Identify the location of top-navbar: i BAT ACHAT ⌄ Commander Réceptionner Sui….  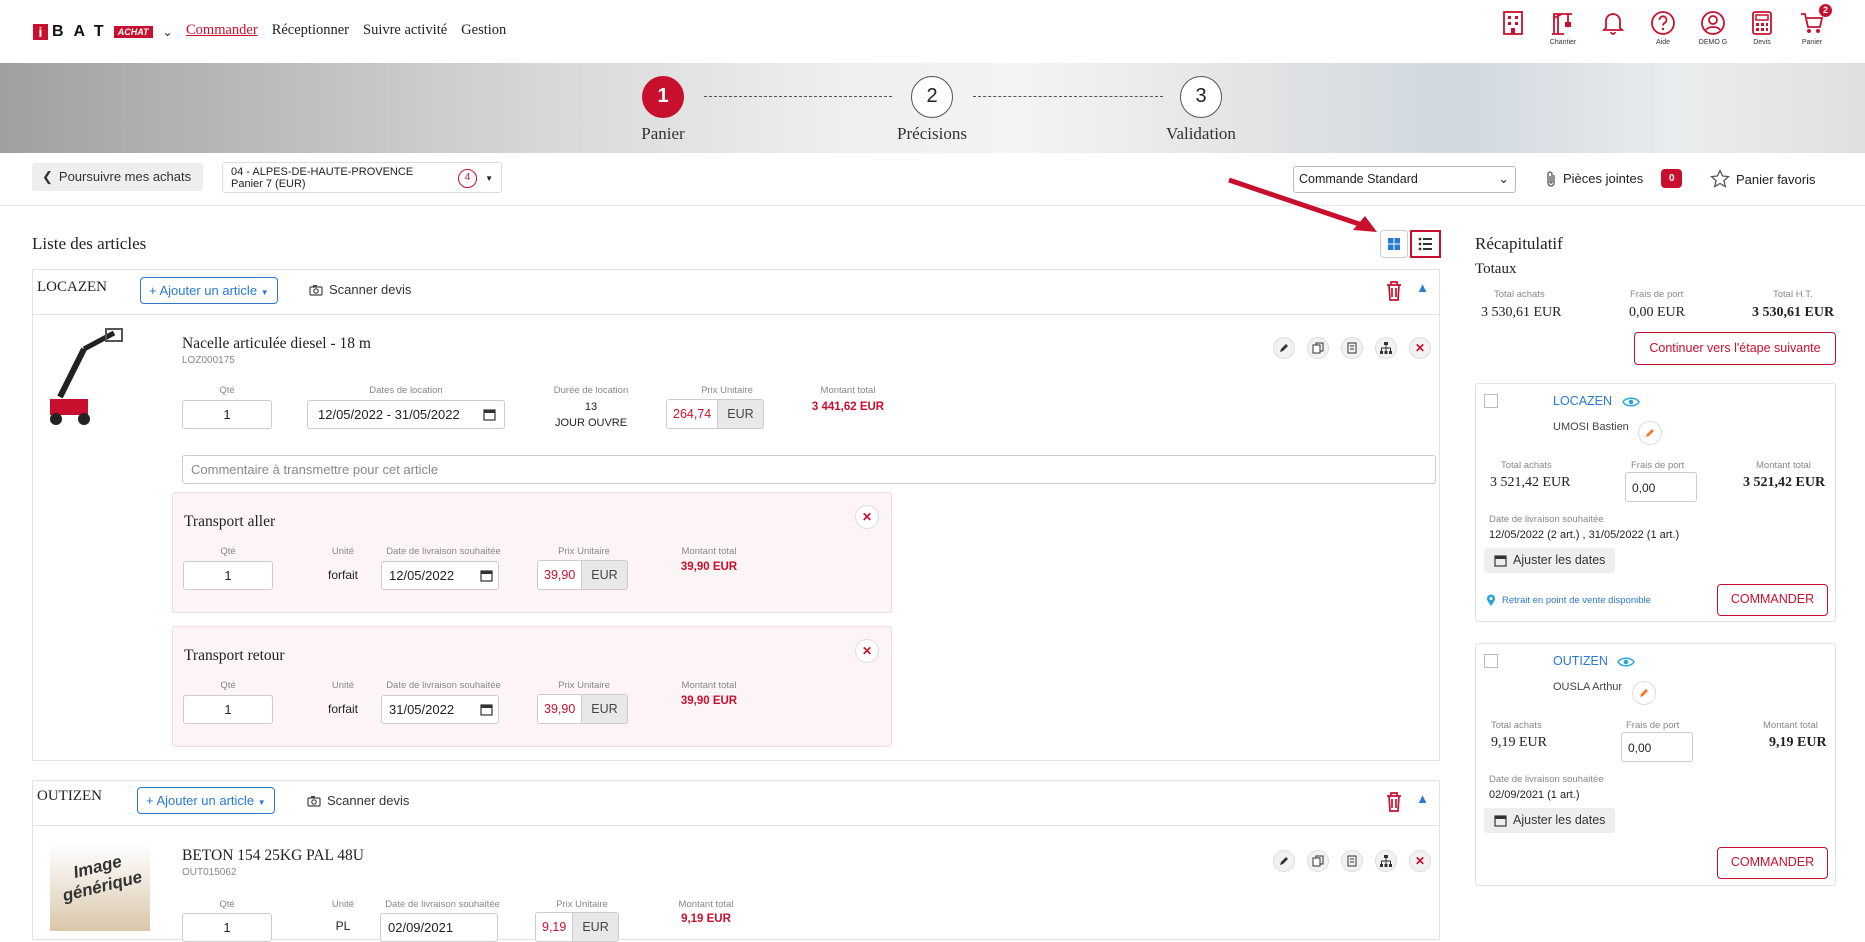
(932, 31).